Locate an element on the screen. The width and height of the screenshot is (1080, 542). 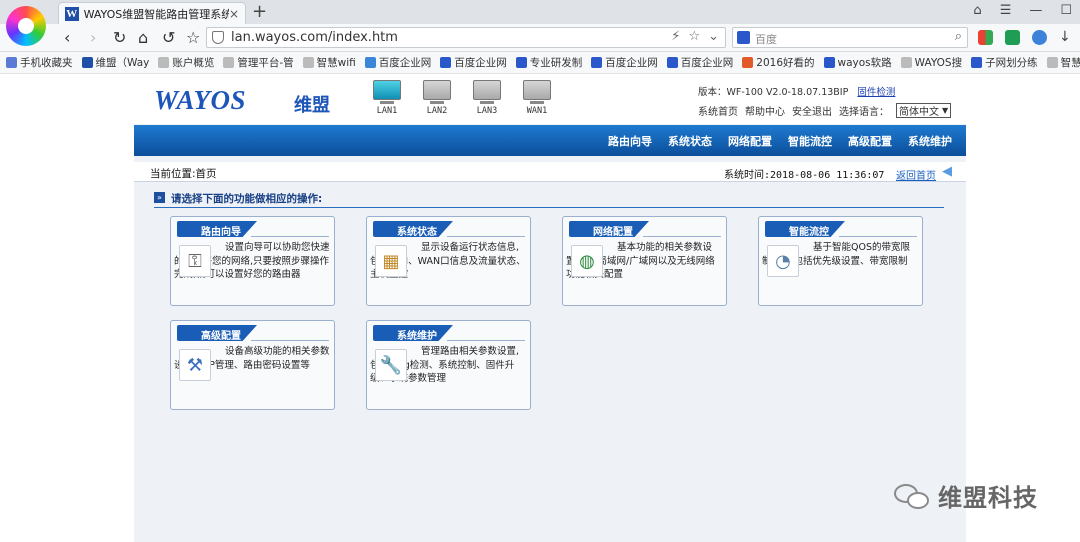
favorite-star-icon: ☆ is located at coordinates (193, 37).